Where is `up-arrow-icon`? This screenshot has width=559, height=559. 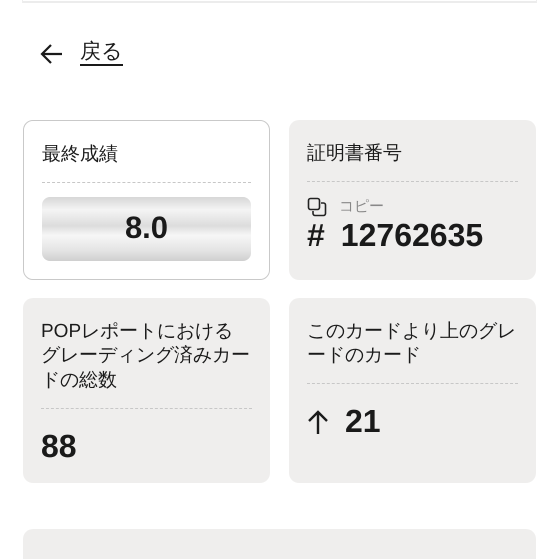 up-arrow-icon is located at coordinates (318, 421).